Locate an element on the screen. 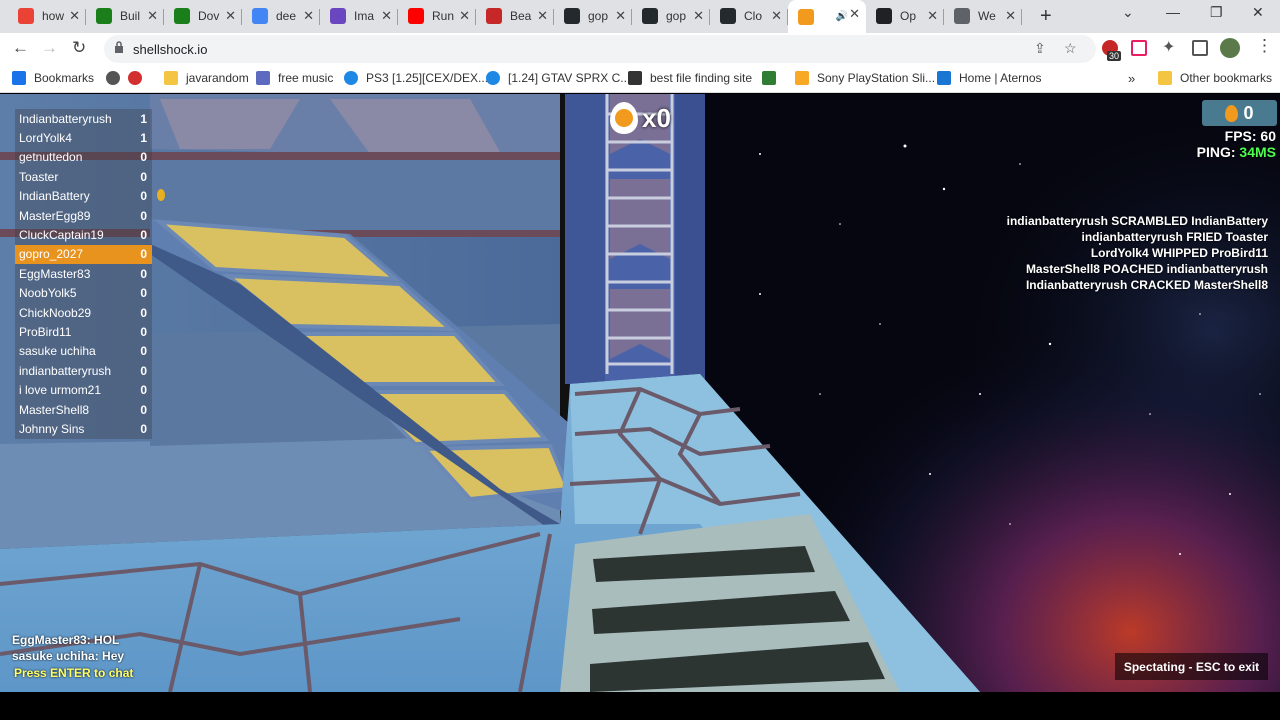  bookmark-item: free music is located at coordinates (294, 78).